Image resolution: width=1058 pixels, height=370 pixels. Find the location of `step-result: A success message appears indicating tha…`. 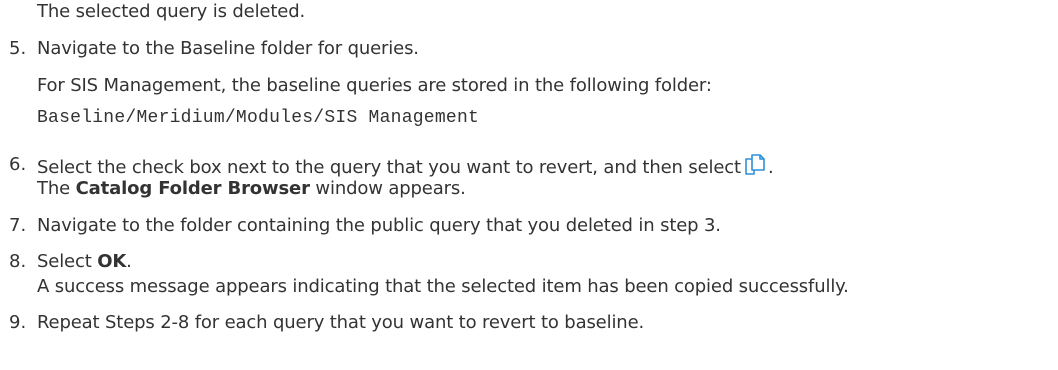

step-result: A success message appears indicating tha… is located at coordinates (443, 286).